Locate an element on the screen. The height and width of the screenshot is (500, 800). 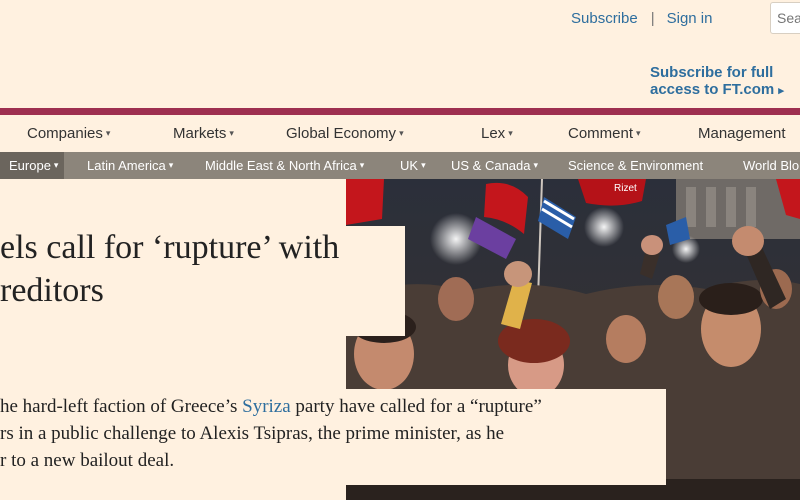
headline-panel: els call for ‘rupture’ with reditors is located at coordinates (202, 281).